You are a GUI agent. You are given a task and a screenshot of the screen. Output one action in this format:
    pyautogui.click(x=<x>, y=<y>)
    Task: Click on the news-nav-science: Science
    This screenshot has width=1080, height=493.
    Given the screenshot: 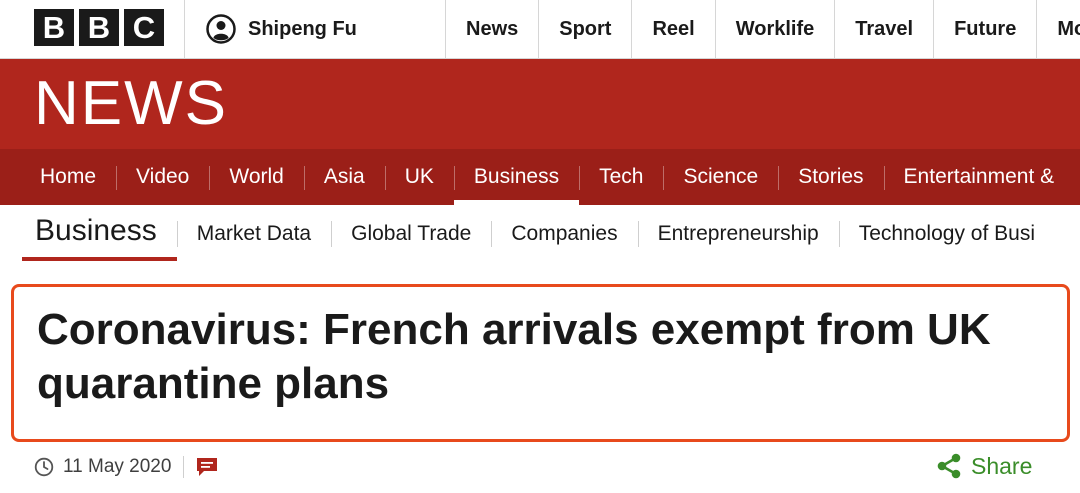 What is the action you would take?
    pyautogui.click(x=720, y=177)
    